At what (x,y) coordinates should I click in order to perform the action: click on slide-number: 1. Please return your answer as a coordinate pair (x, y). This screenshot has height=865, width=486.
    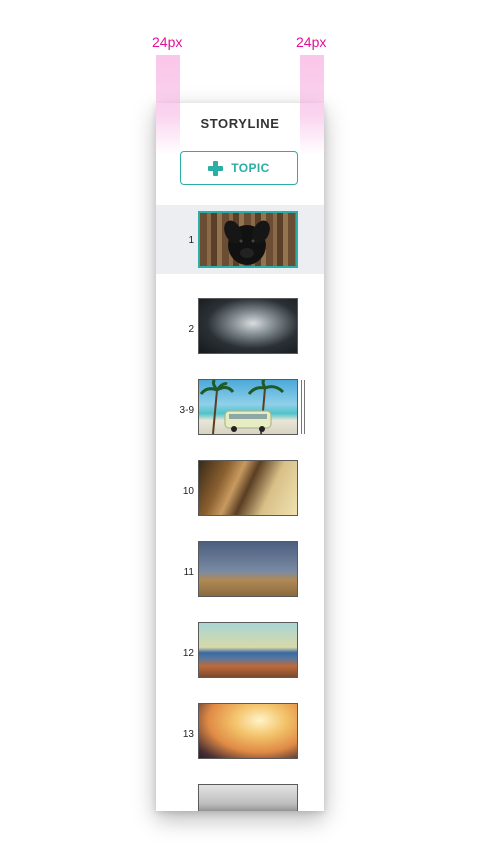
    Looking at the image, I should click on (191, 240).